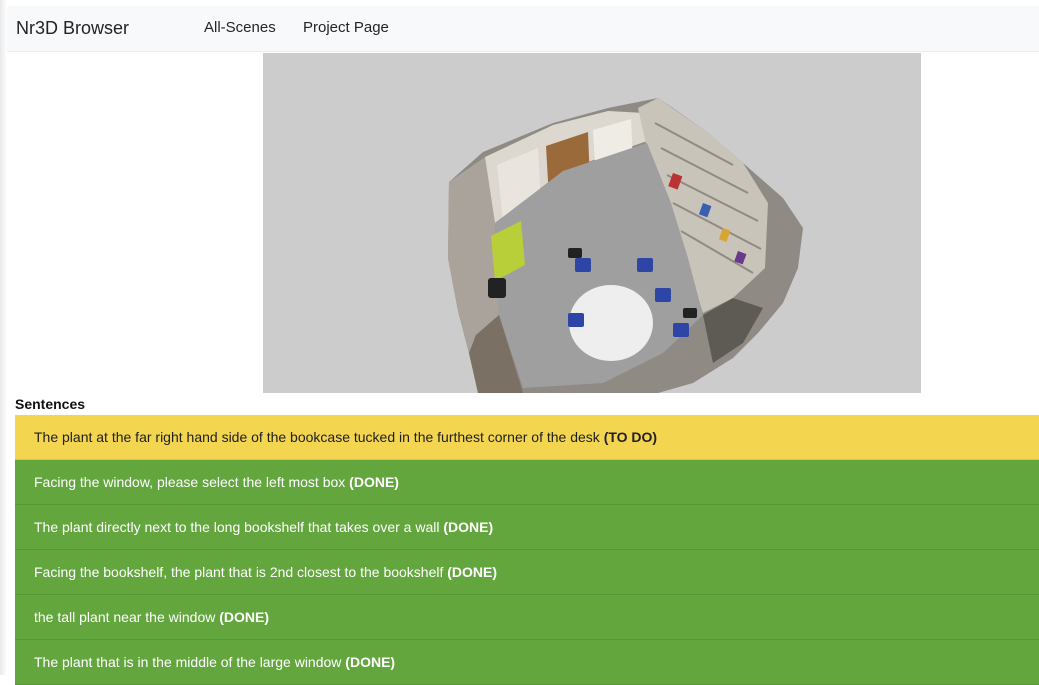 The height and width of the screenshot is (685, 1039). What do you see at coordinates (125, 617) in the screenshot?
I see `sentence-text: the tall plant near the window` at bounding box center [125, 617].